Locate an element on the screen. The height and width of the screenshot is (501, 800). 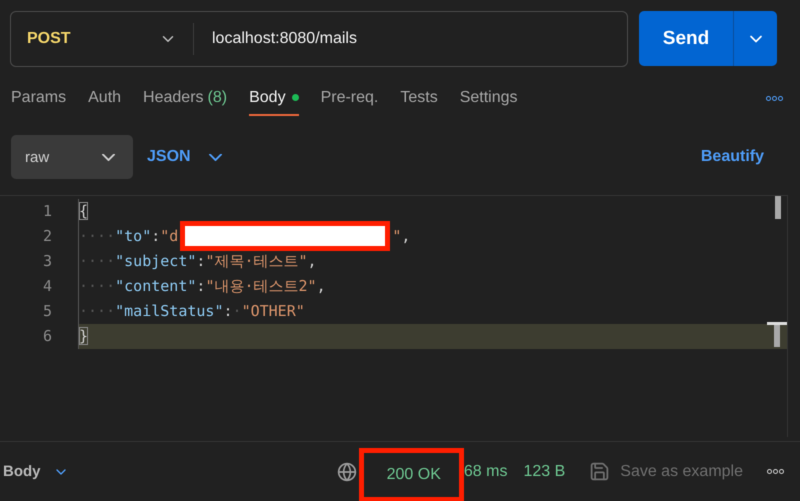
scrollbar is located at coordinates (778, 207).